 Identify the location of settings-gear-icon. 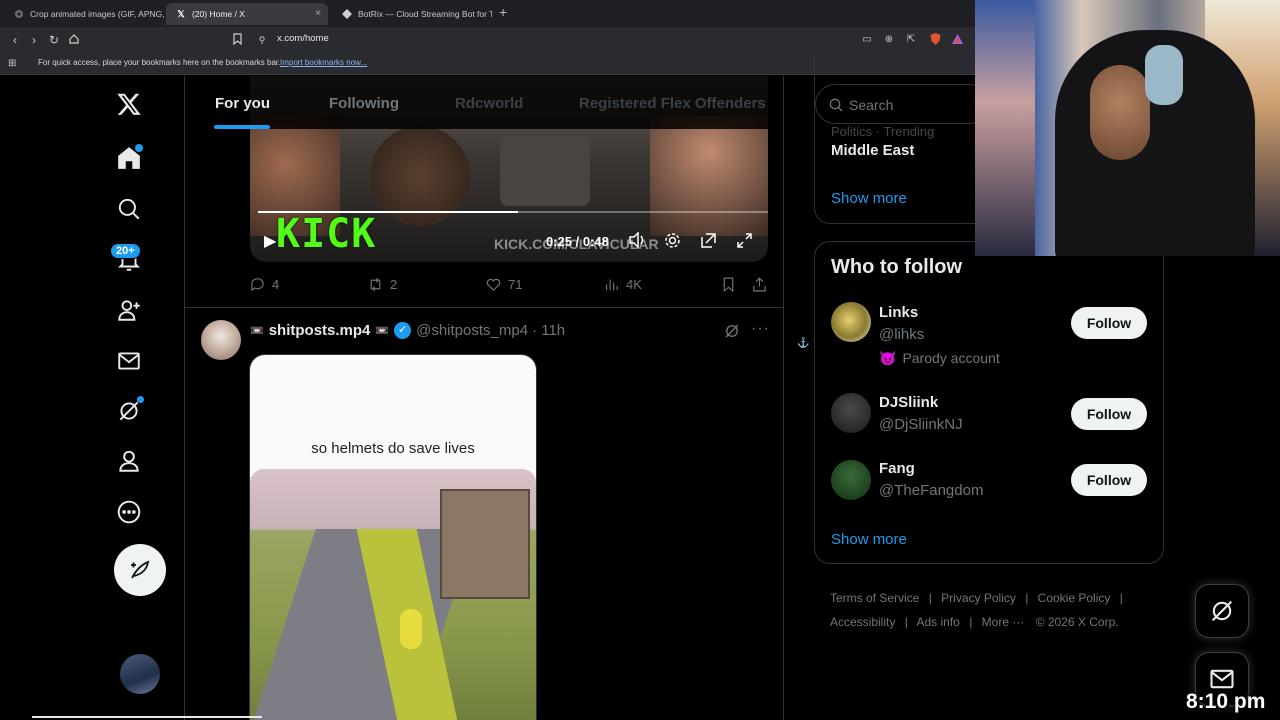
(672, 243).